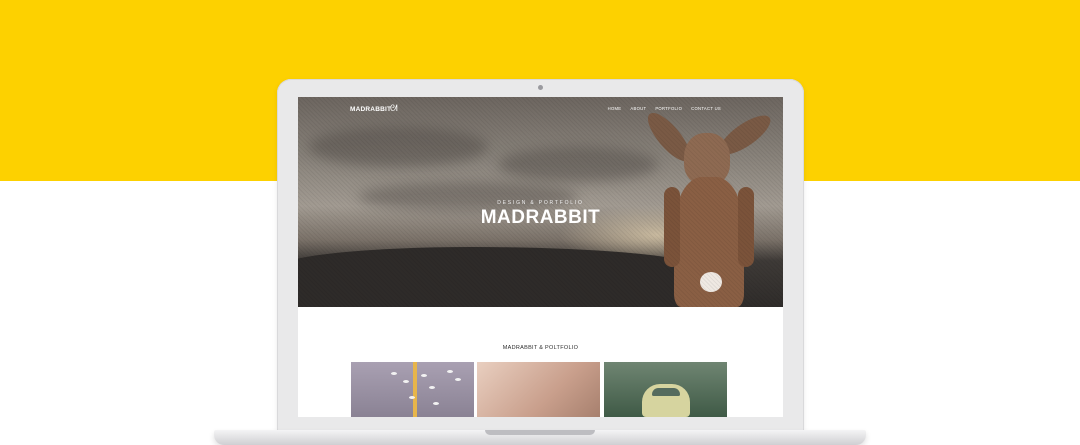 Image resolution: width=1080 pixels, height=445 pixels. What do you see at coordinates (540, 432) in the screenshot?
I see `laptop-notch` at bounding box center [540, 432].